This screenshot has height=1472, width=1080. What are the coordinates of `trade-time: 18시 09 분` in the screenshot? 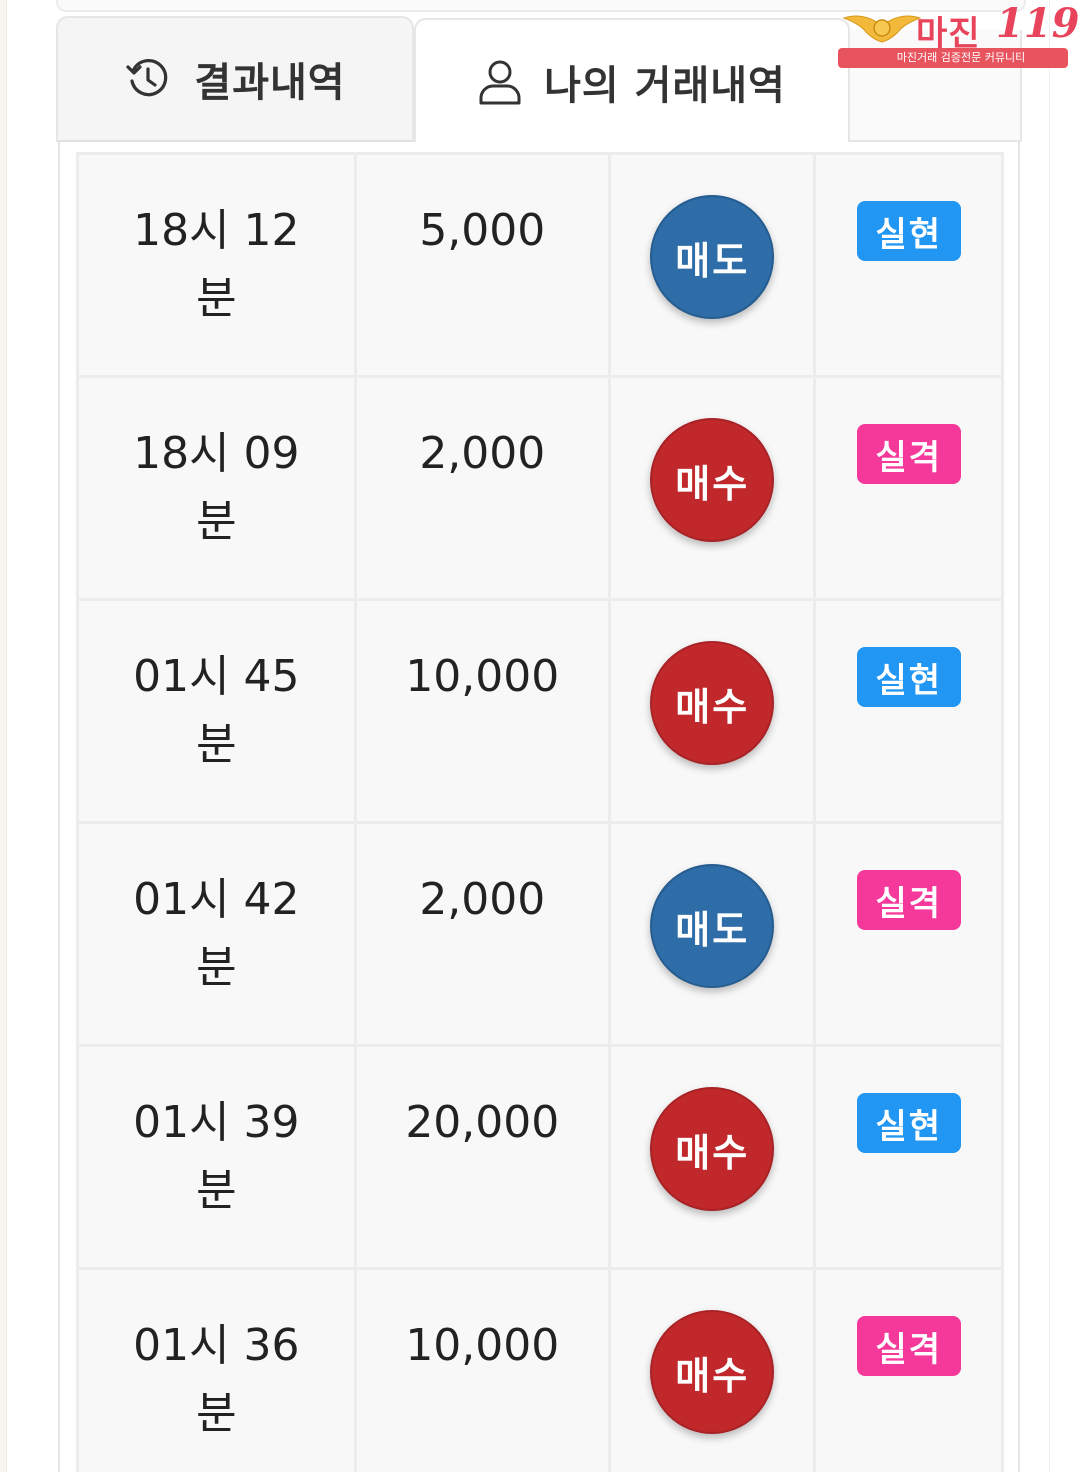 It's located at (216, 467).